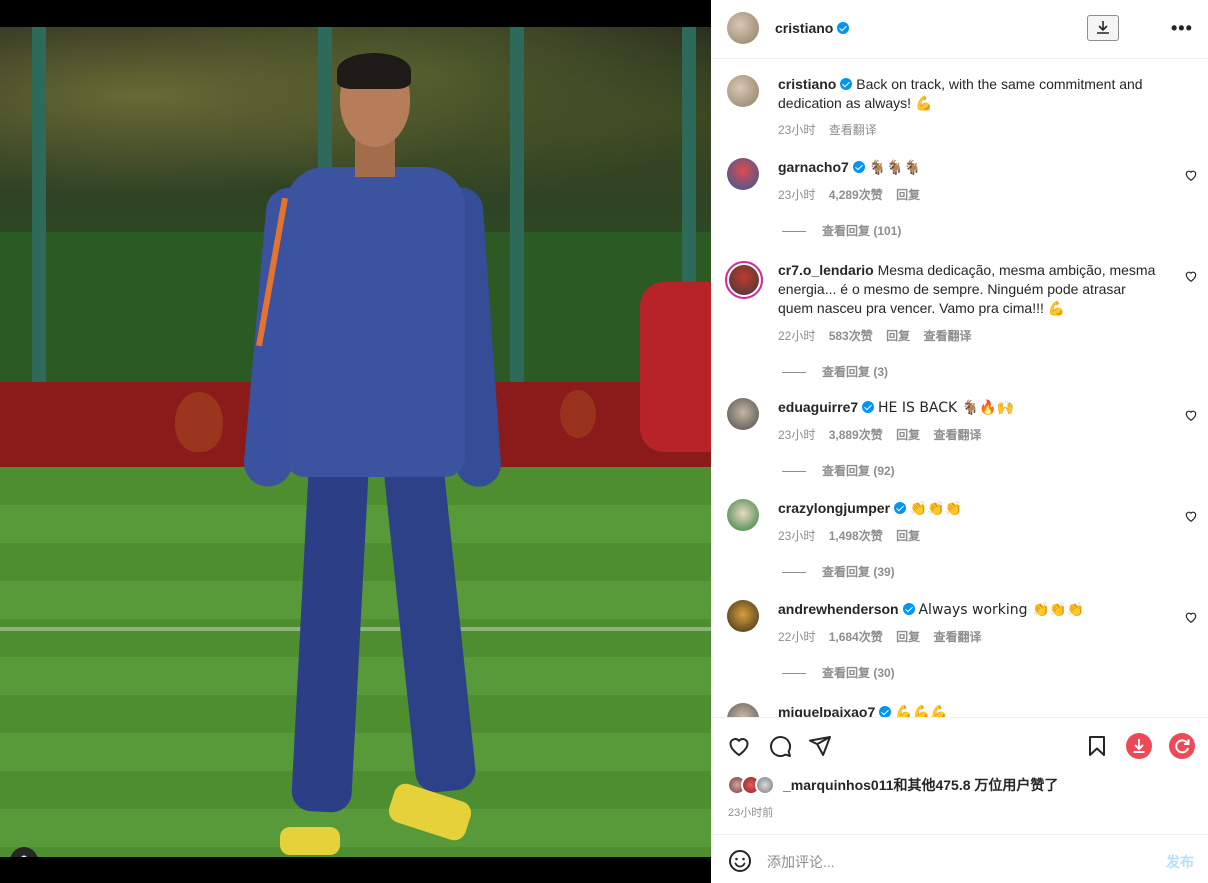 Image resolution: width=1208 pixels, height=883 pixels. Describe the element at coordinates (796, 130) in the screenshot. I see `caption-time: 23小时` at that location.